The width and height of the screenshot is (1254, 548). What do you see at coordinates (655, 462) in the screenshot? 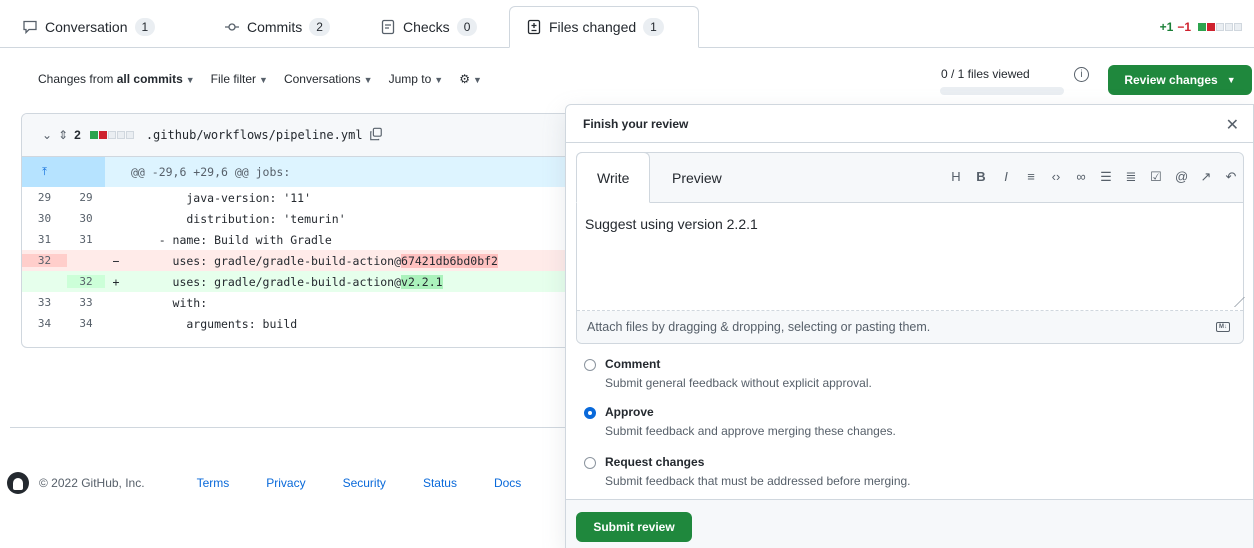
I see `option-title: Request changes` at bounding box center [655, 462].